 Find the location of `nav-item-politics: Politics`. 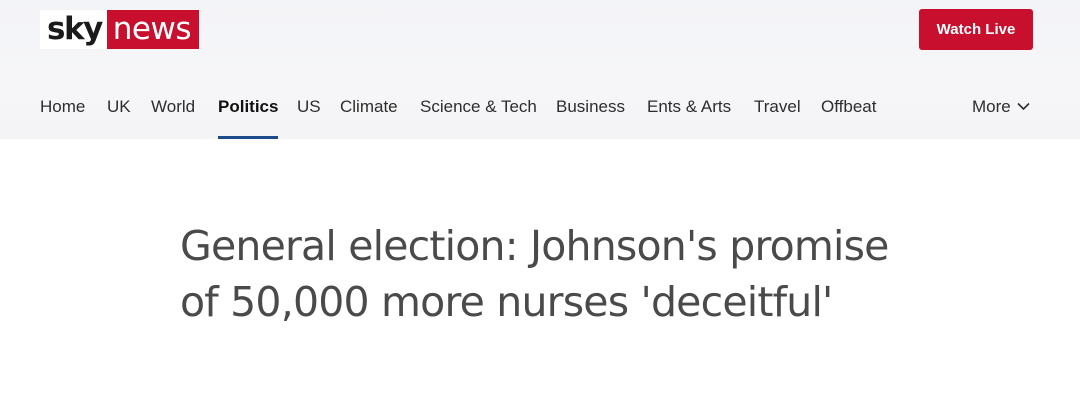

nav-item-politics: Politics is located at coordinates (248, 111).